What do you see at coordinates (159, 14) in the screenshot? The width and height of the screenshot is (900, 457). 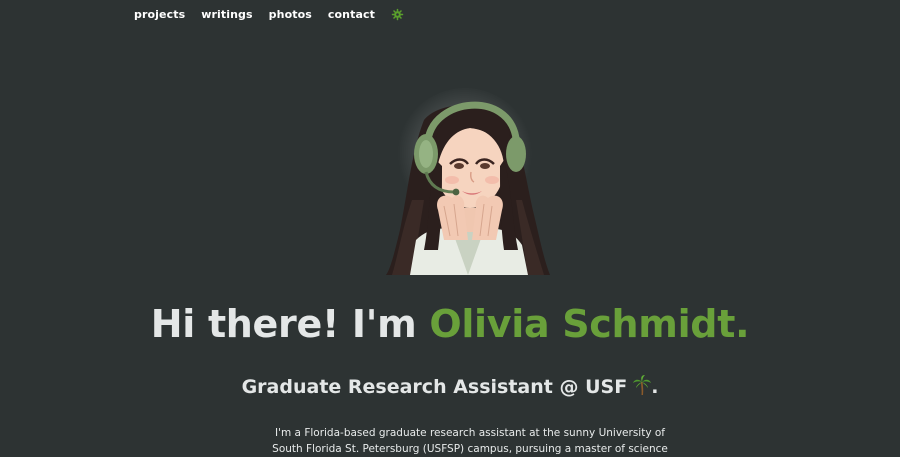 I see `nav-link-projects: projects` at bounding box center [159, 14].